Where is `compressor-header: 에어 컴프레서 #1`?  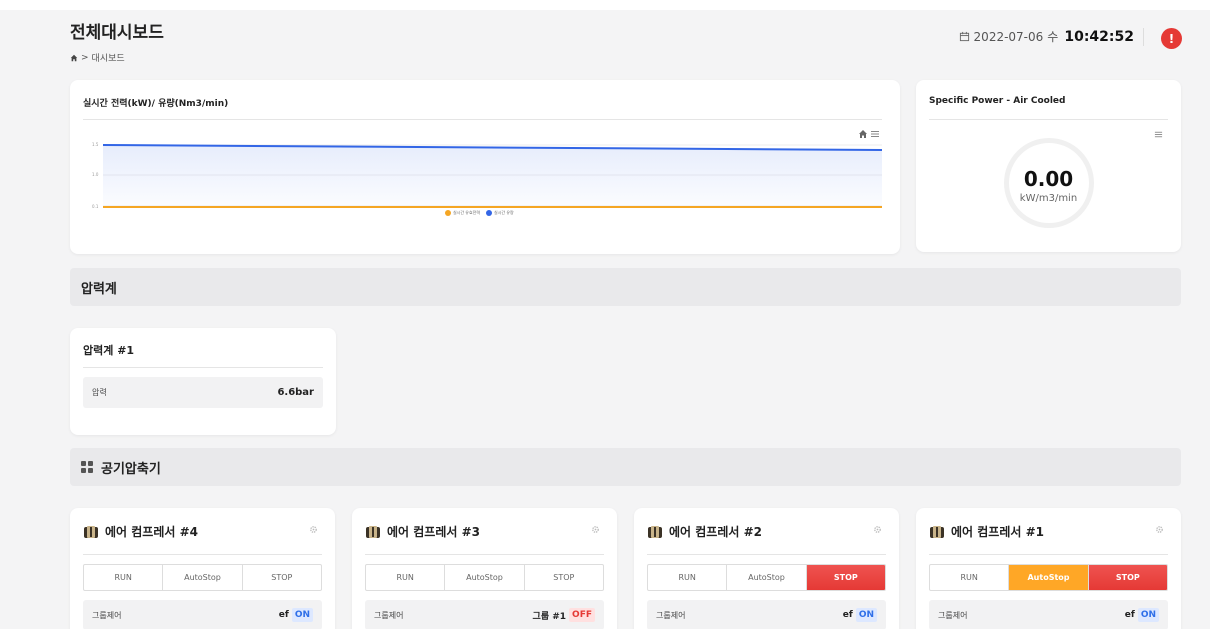
compressor-header: 에어 컴프레서 #1 is located at coordinates (986, 531).